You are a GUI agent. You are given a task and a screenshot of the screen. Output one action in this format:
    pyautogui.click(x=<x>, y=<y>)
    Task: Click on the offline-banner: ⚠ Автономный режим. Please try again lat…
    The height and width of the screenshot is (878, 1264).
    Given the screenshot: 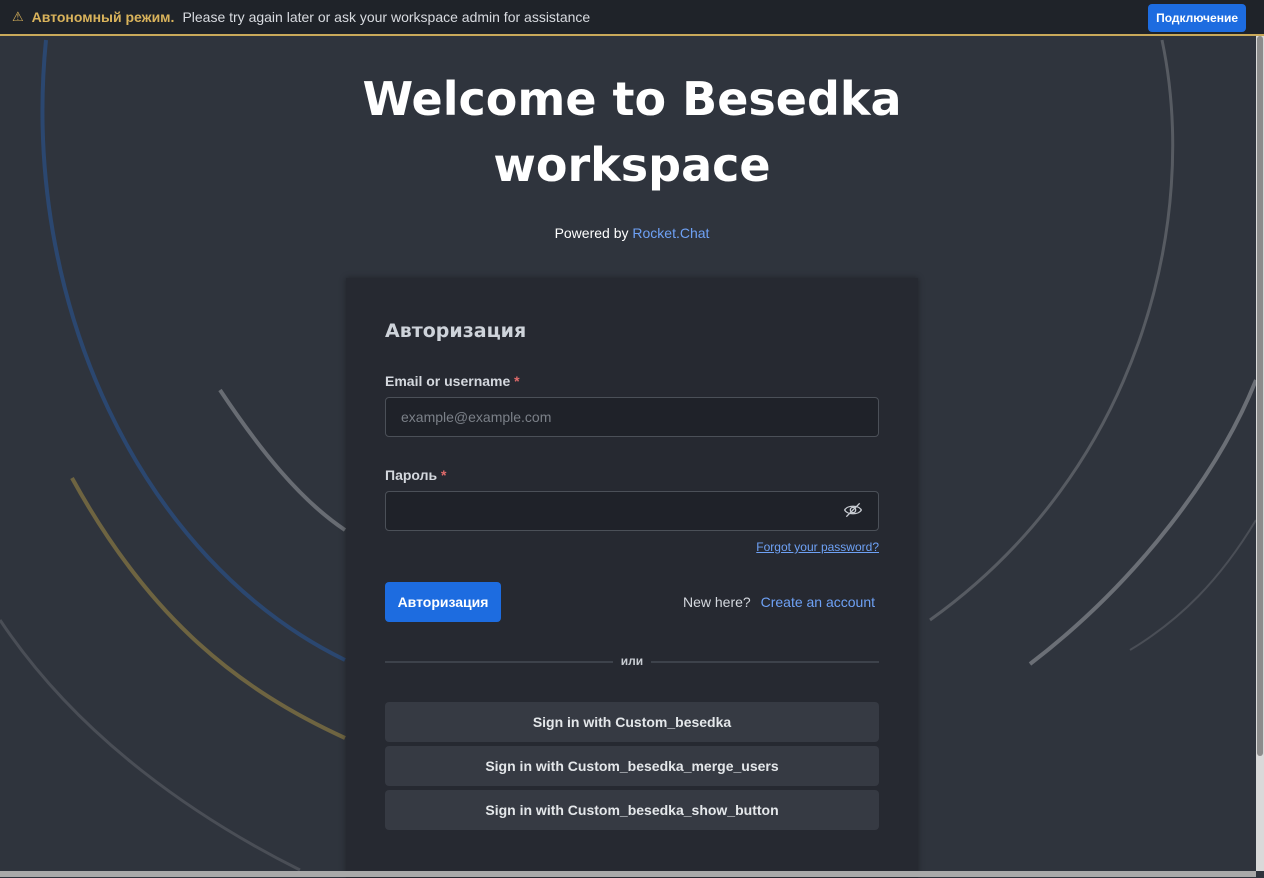 What is the action you would take?
    pyautogui.click(x=632, y=18)
    